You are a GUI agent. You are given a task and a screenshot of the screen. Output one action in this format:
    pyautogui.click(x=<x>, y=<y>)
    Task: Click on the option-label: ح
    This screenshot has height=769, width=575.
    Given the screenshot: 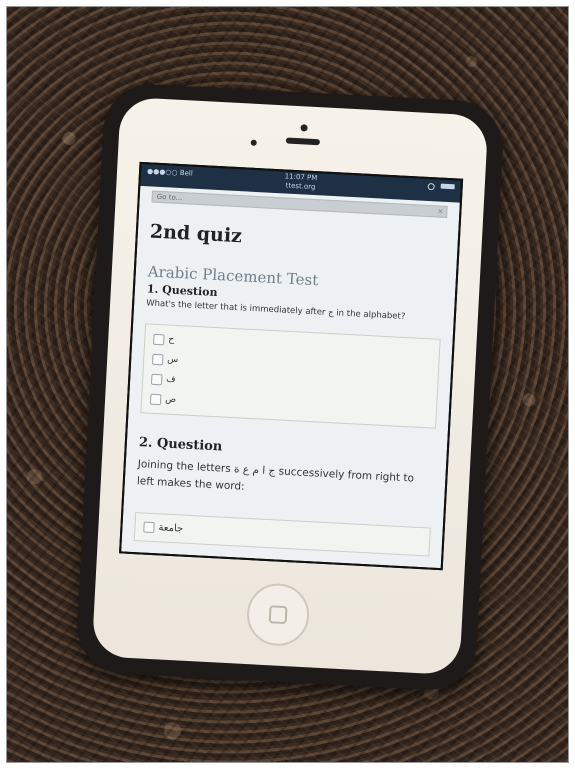 What is the action you would take?
    pyautogui.click(x=171, y=339)
    